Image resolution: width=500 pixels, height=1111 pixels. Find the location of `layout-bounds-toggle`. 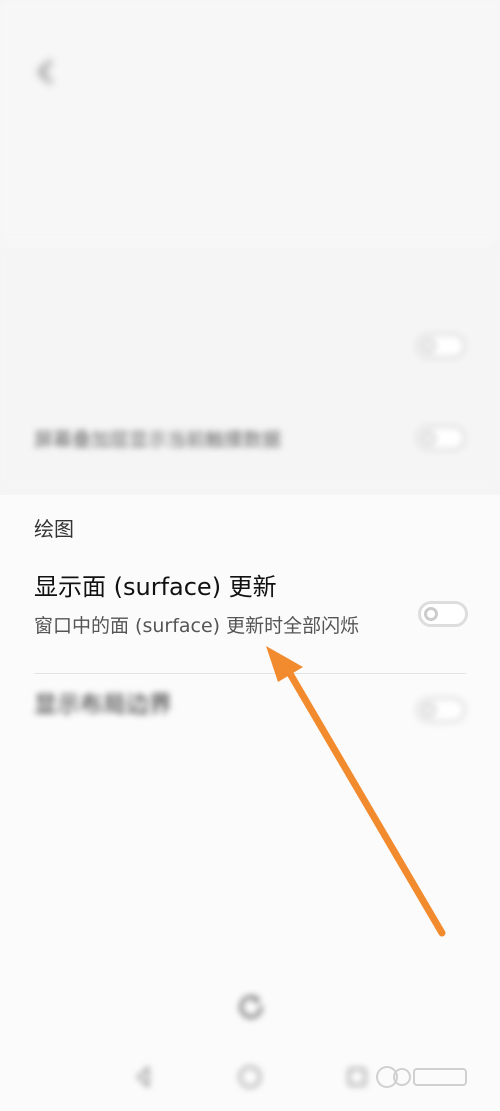

layout-bounds-toggle is located at coordinates (441, 710).